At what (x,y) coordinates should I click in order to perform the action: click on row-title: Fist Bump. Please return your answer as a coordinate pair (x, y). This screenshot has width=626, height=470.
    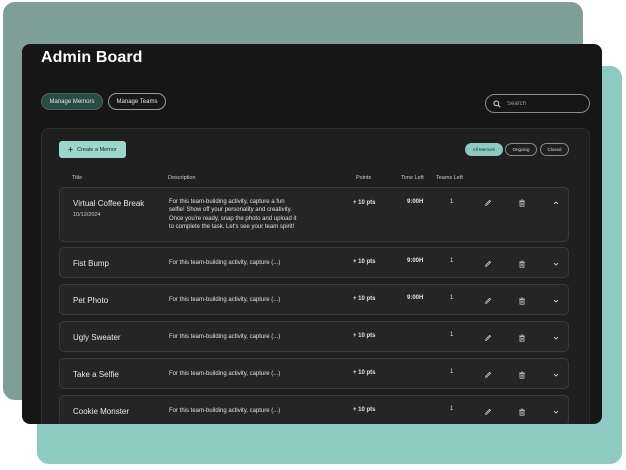
    Looking at the image, I should click on (91, 263).